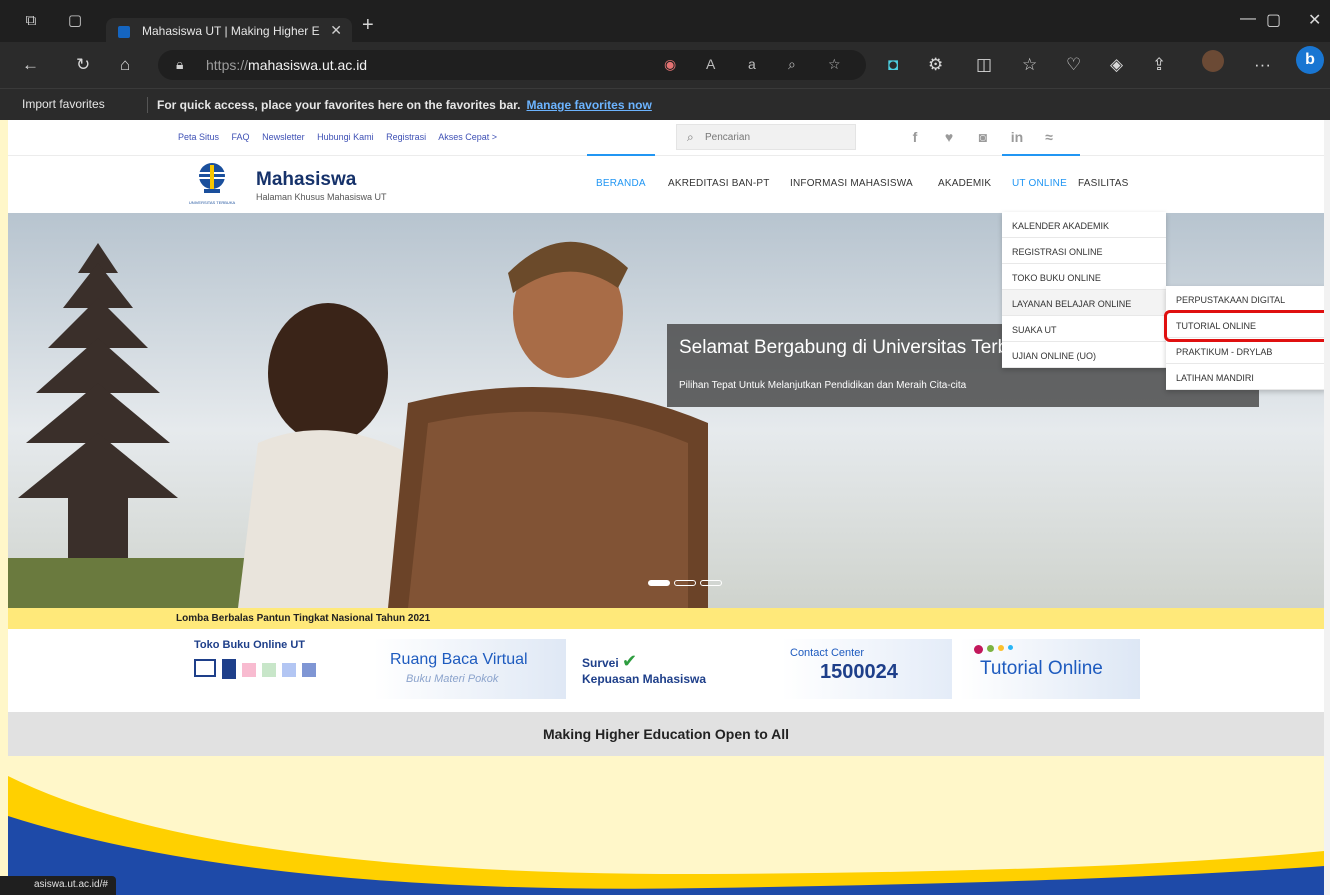  I want to click on read-aloud-icon: A, so click(710, 64).